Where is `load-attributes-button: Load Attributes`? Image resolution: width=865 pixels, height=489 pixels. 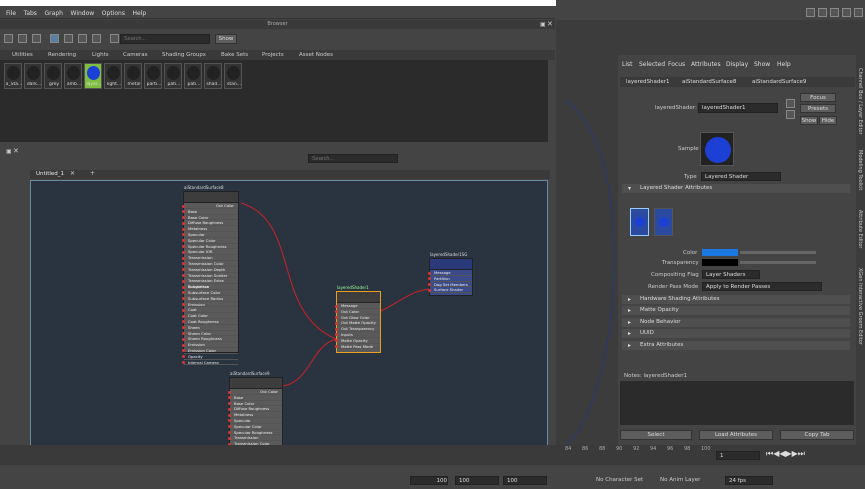
load-attributes-button: Load Attributes is located at coordinates (736, 435).